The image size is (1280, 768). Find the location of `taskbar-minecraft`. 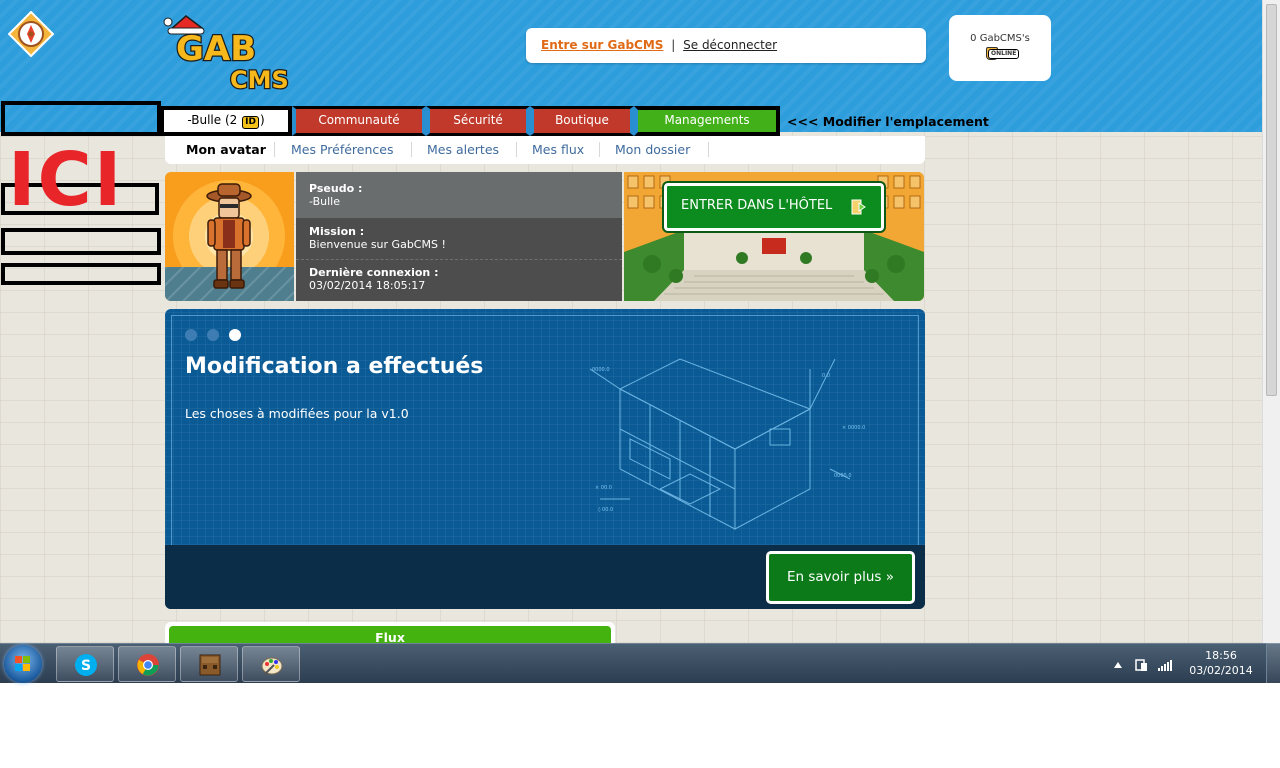

taskbar-minecraft is located at coordinates (209, 664).